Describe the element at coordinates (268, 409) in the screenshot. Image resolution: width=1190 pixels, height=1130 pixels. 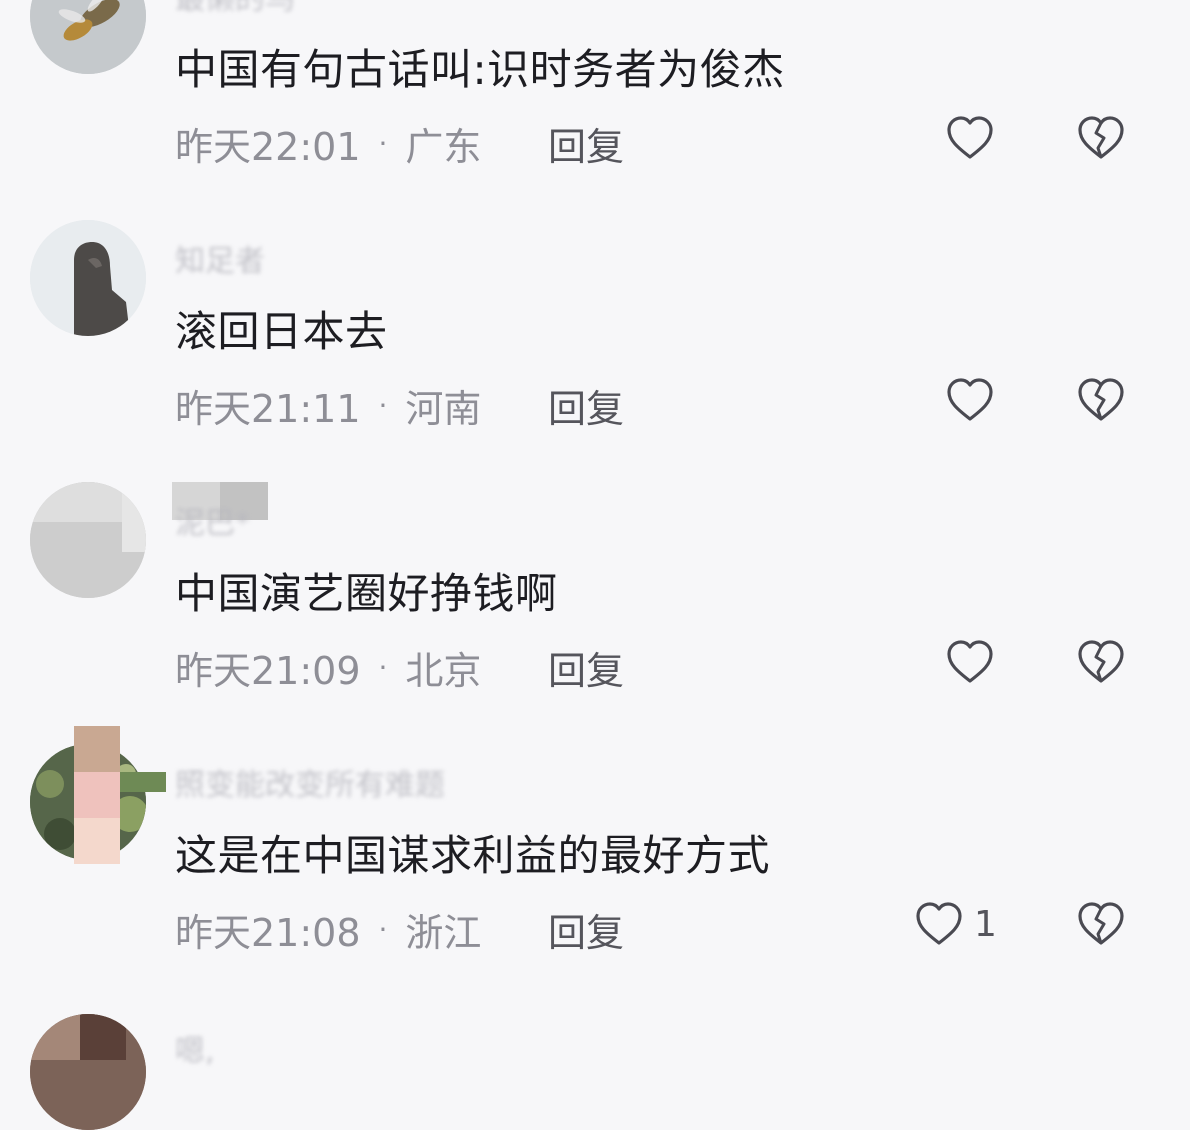
I see `timestamp: 昨天21:11` at that location.